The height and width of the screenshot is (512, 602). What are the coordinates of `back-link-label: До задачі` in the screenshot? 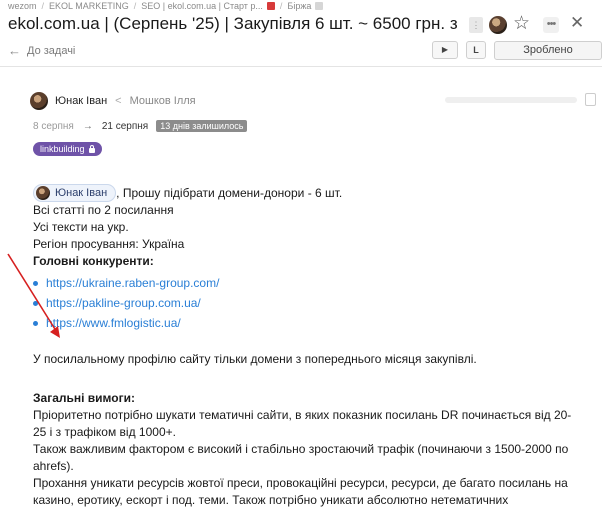 It's located at (51, 50).